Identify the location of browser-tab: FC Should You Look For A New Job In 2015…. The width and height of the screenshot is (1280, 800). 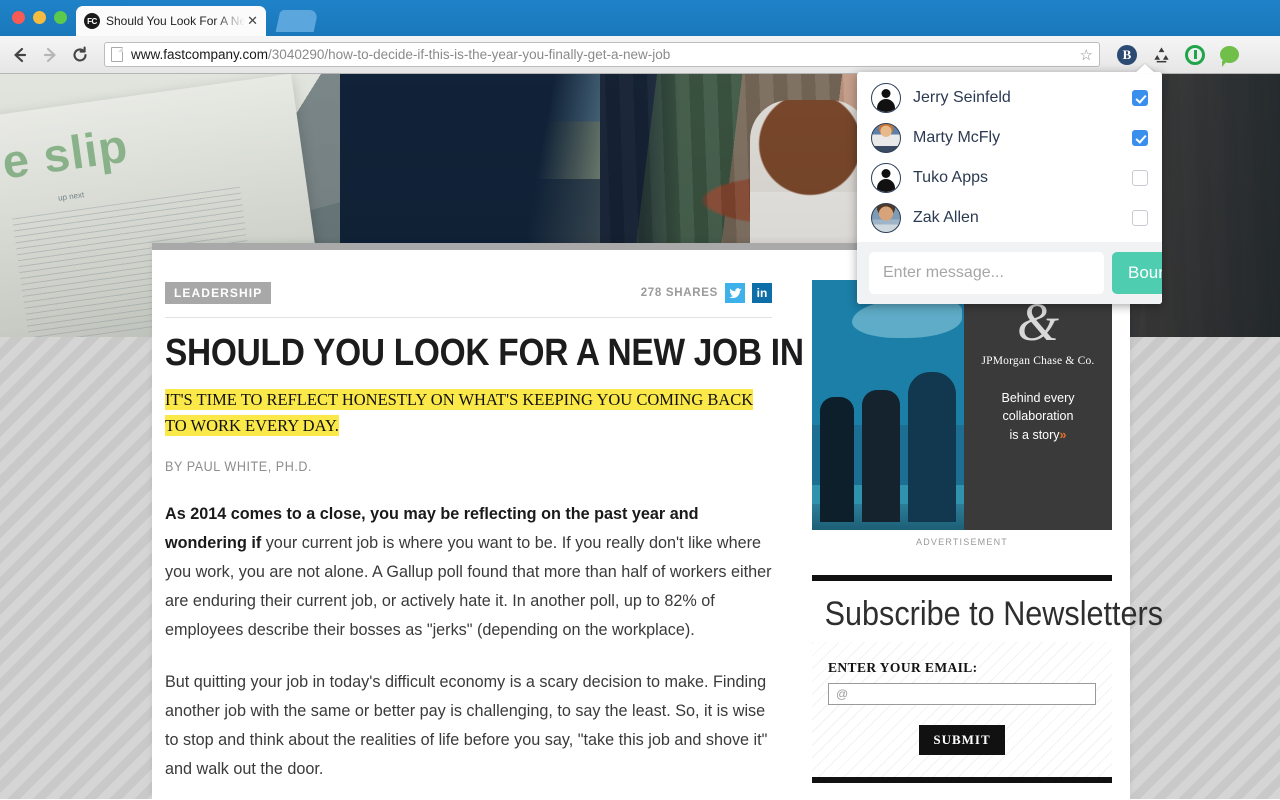
(171, 21).